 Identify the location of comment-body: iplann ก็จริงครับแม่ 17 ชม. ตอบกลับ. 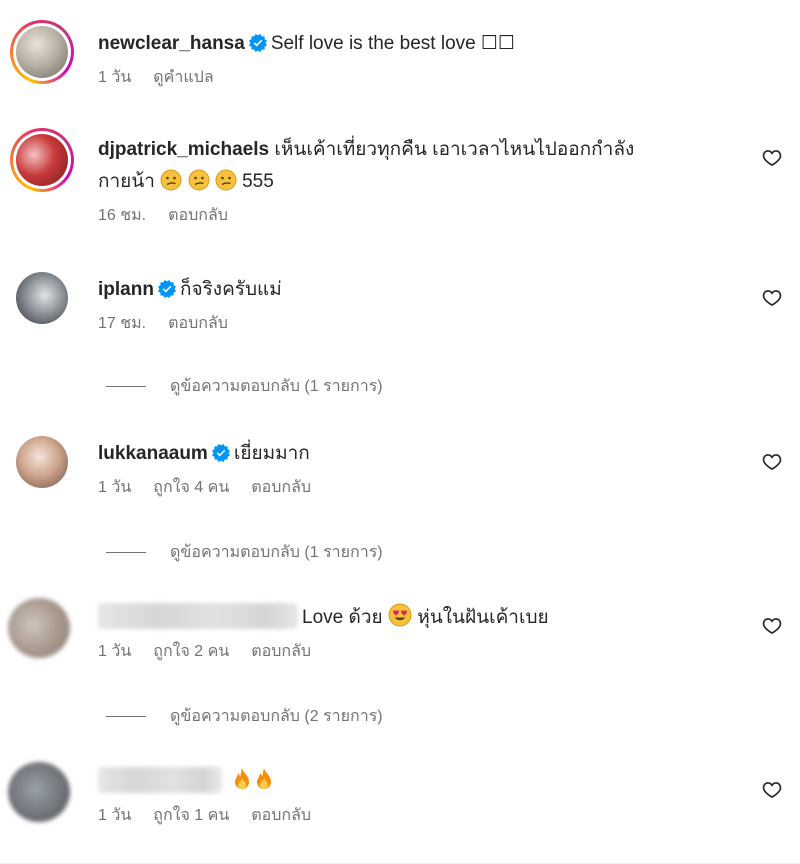
(414, 305).